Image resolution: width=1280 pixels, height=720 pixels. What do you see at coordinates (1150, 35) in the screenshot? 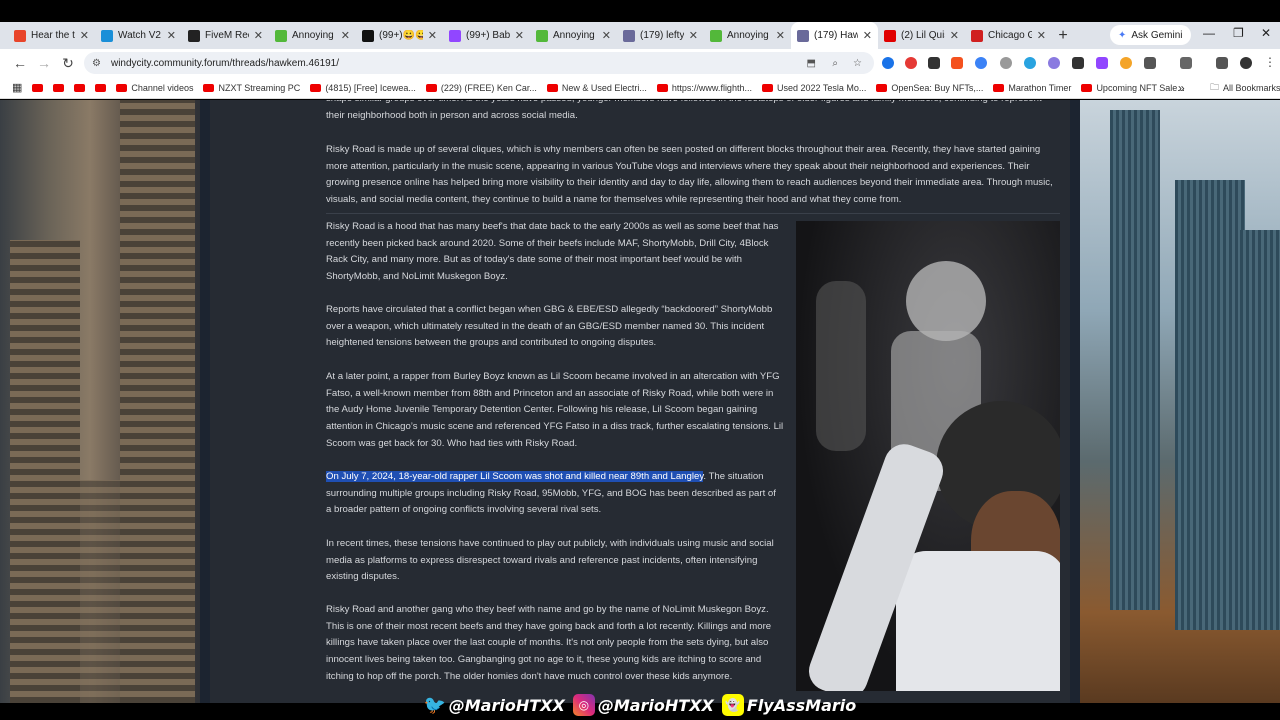
I see `ask-gemini-button: ✦ Ask Gemini` at bounding box center [1150, 35].